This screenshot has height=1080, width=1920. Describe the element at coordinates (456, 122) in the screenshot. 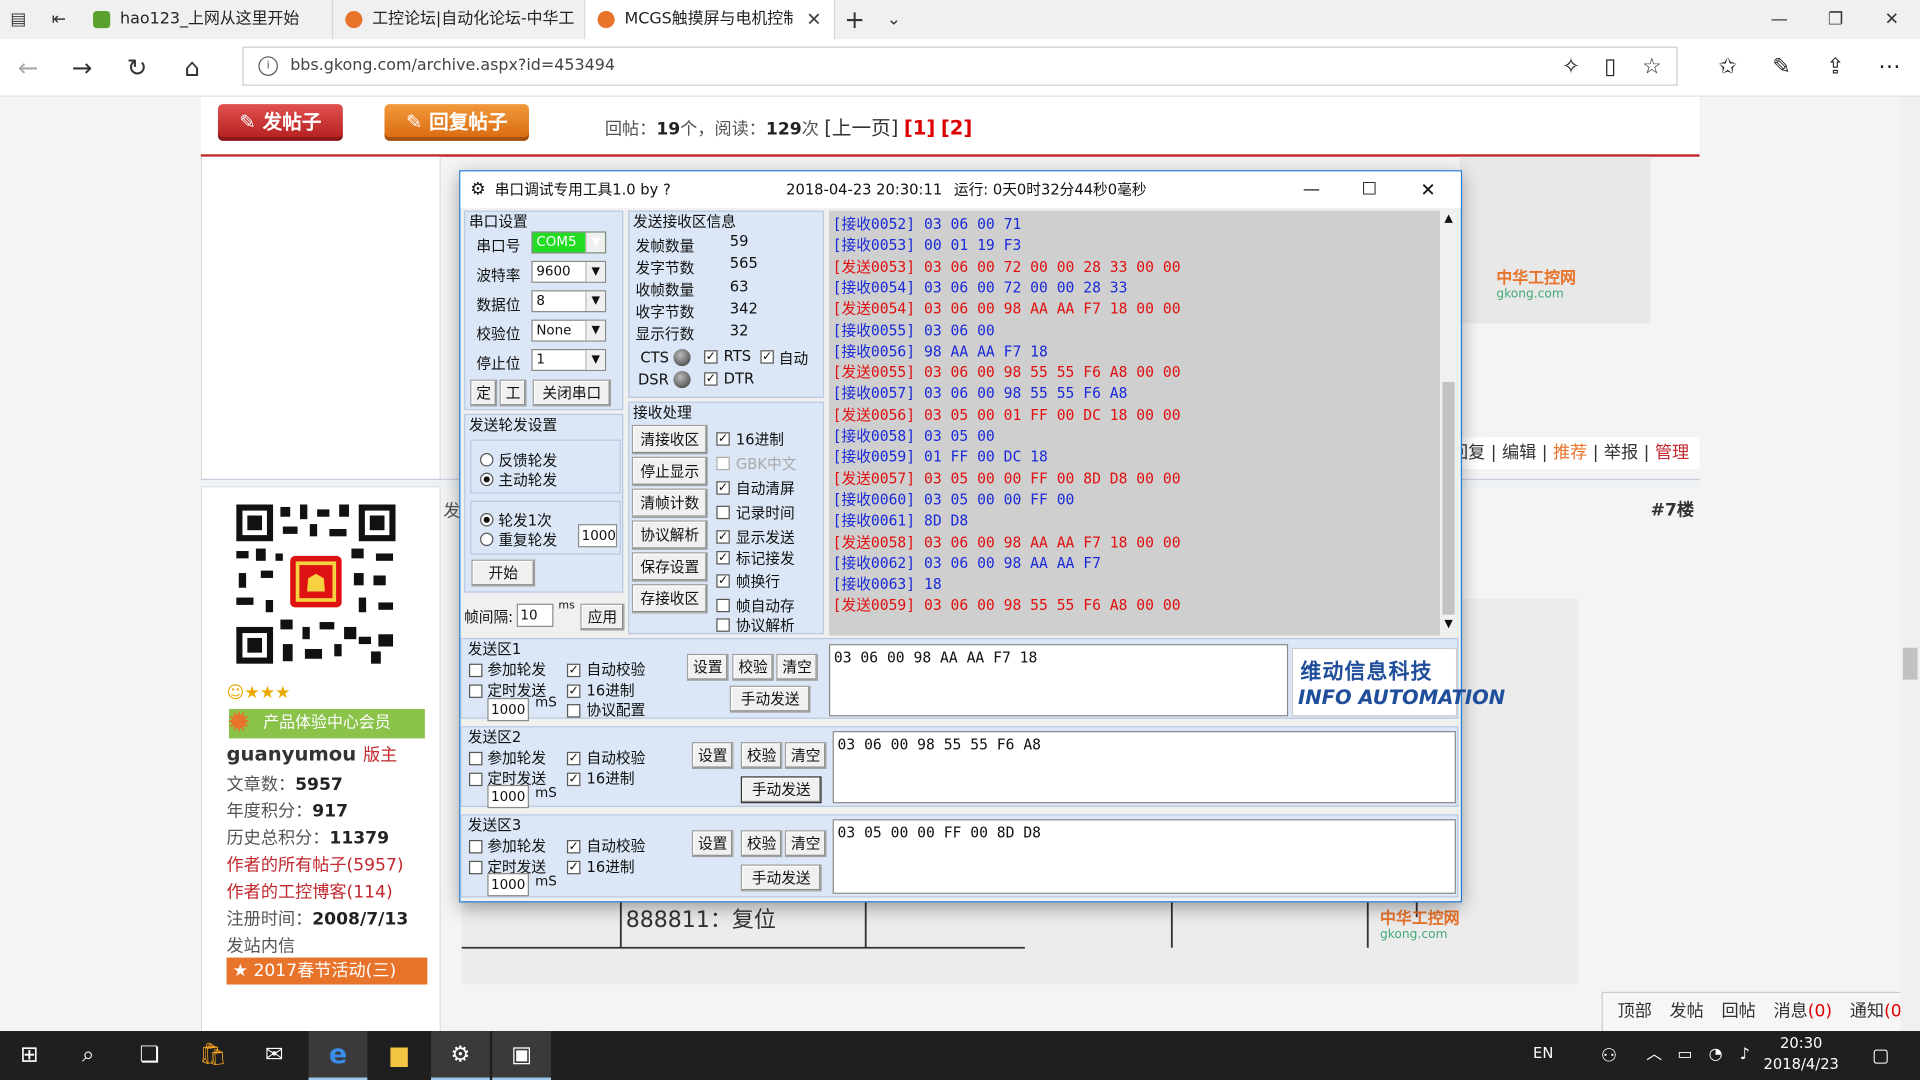

I see `reply-post-button: ✎ 回复帖子` at that location.